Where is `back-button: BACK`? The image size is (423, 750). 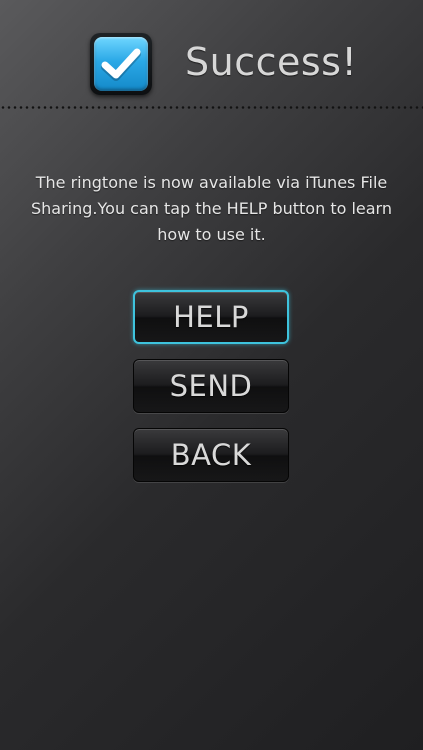
back-button: BACK is located at coordinates (211, 455).